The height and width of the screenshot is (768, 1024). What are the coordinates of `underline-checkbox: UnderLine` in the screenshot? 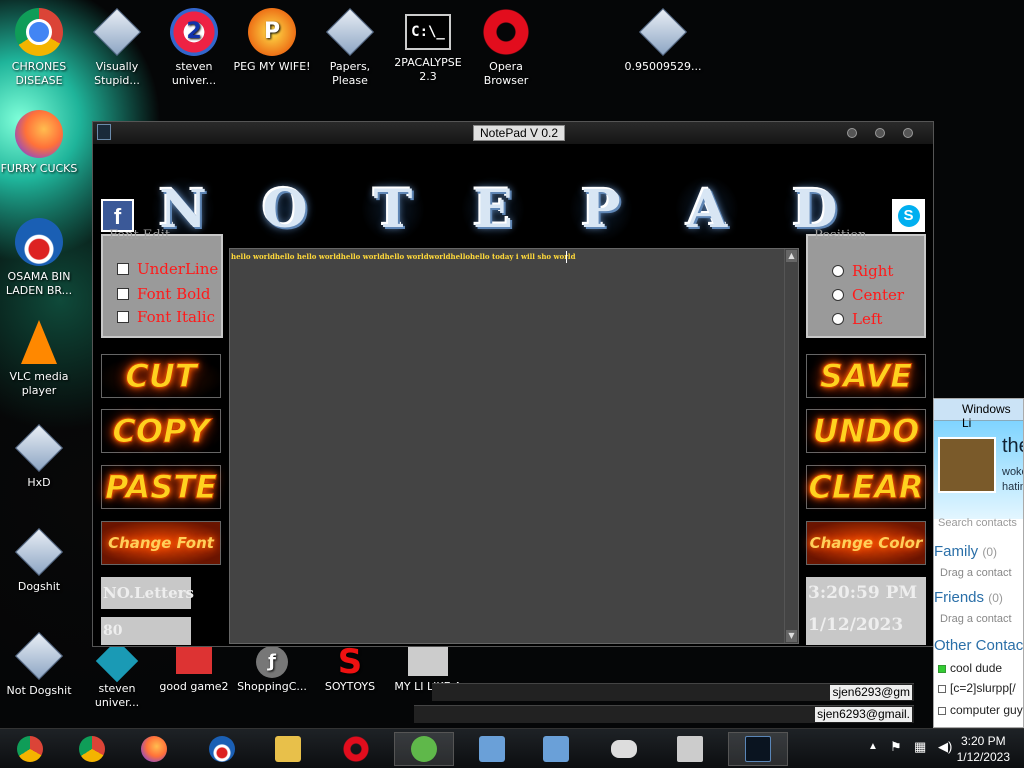 It's located at (167, 269).